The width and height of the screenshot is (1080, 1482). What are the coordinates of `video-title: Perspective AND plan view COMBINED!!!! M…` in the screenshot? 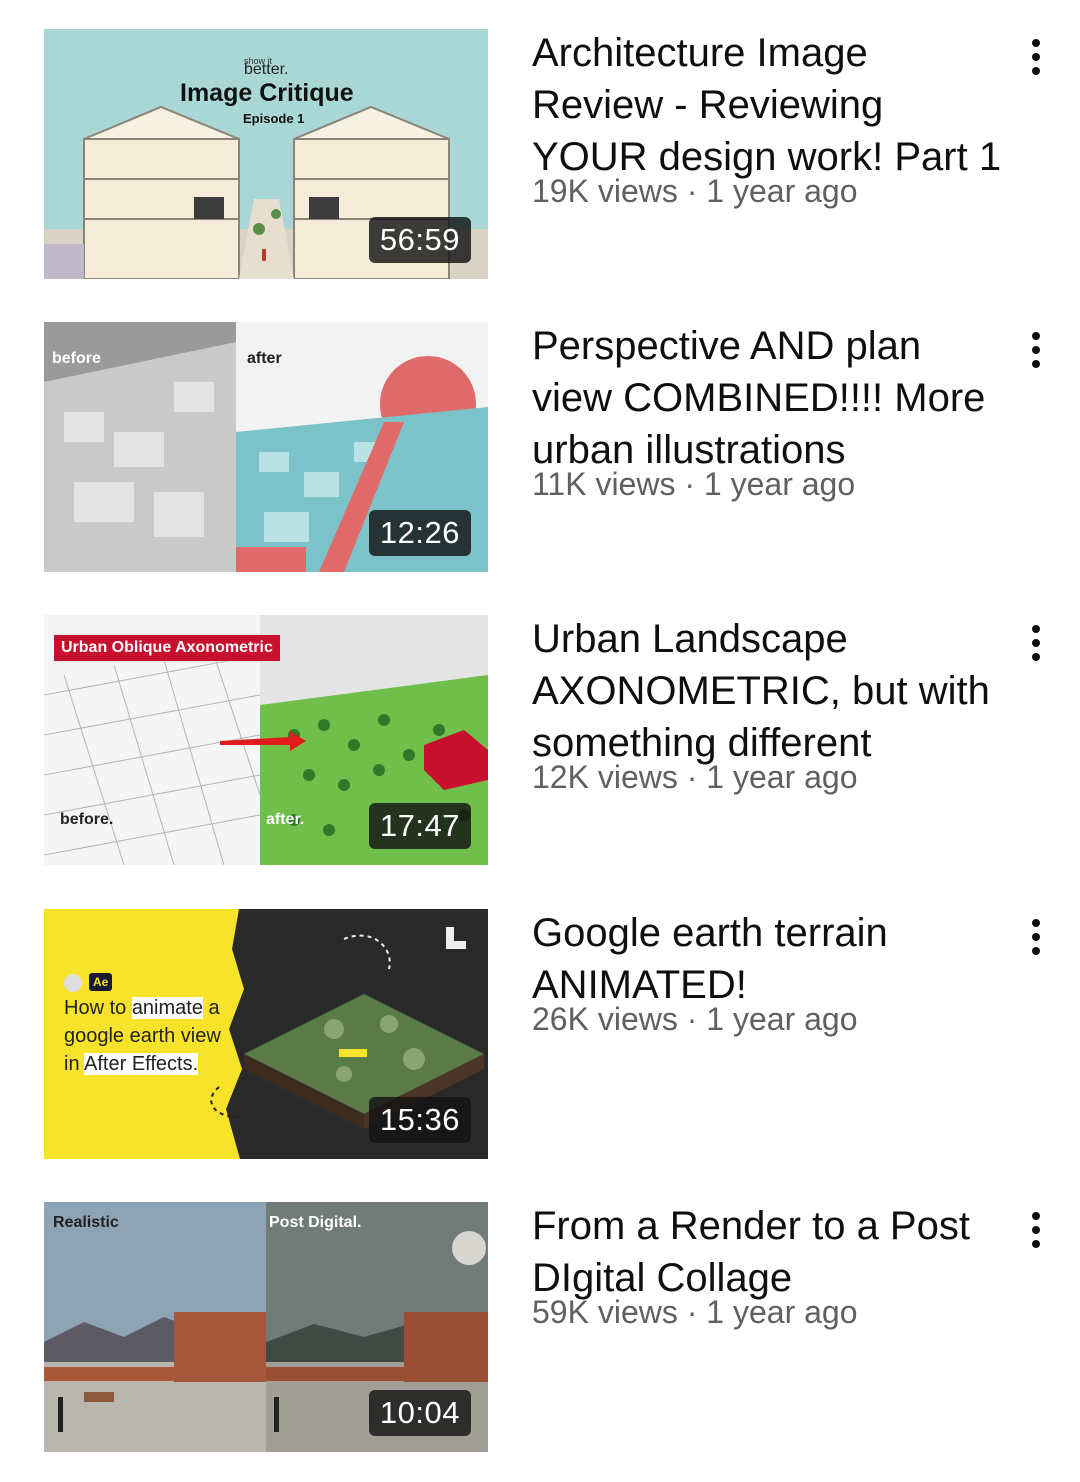 It's located at (767, 398).